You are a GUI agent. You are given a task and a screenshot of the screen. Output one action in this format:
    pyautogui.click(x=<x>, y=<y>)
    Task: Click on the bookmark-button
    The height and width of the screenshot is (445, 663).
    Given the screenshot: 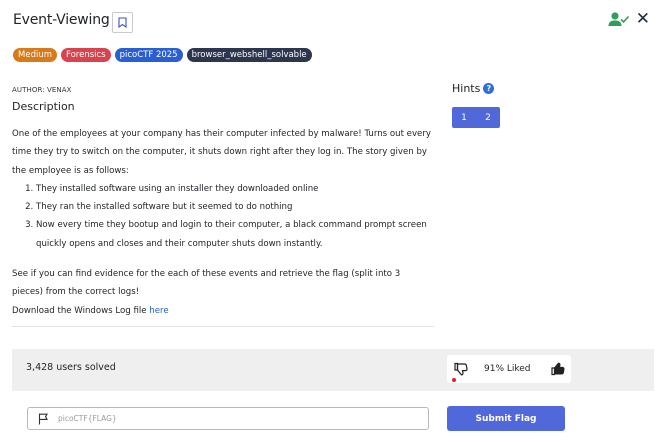 What is the action you would take?
    pyautogui.click(x=122, y=22)
    